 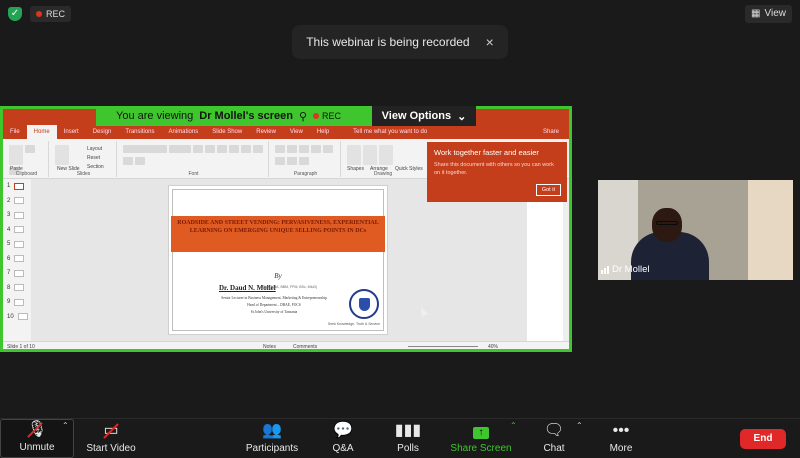 What do you see at coordinates (17, 244) in the screenshot?
I see `slide-thumbnail: 5` at bounding box center [17, 244].